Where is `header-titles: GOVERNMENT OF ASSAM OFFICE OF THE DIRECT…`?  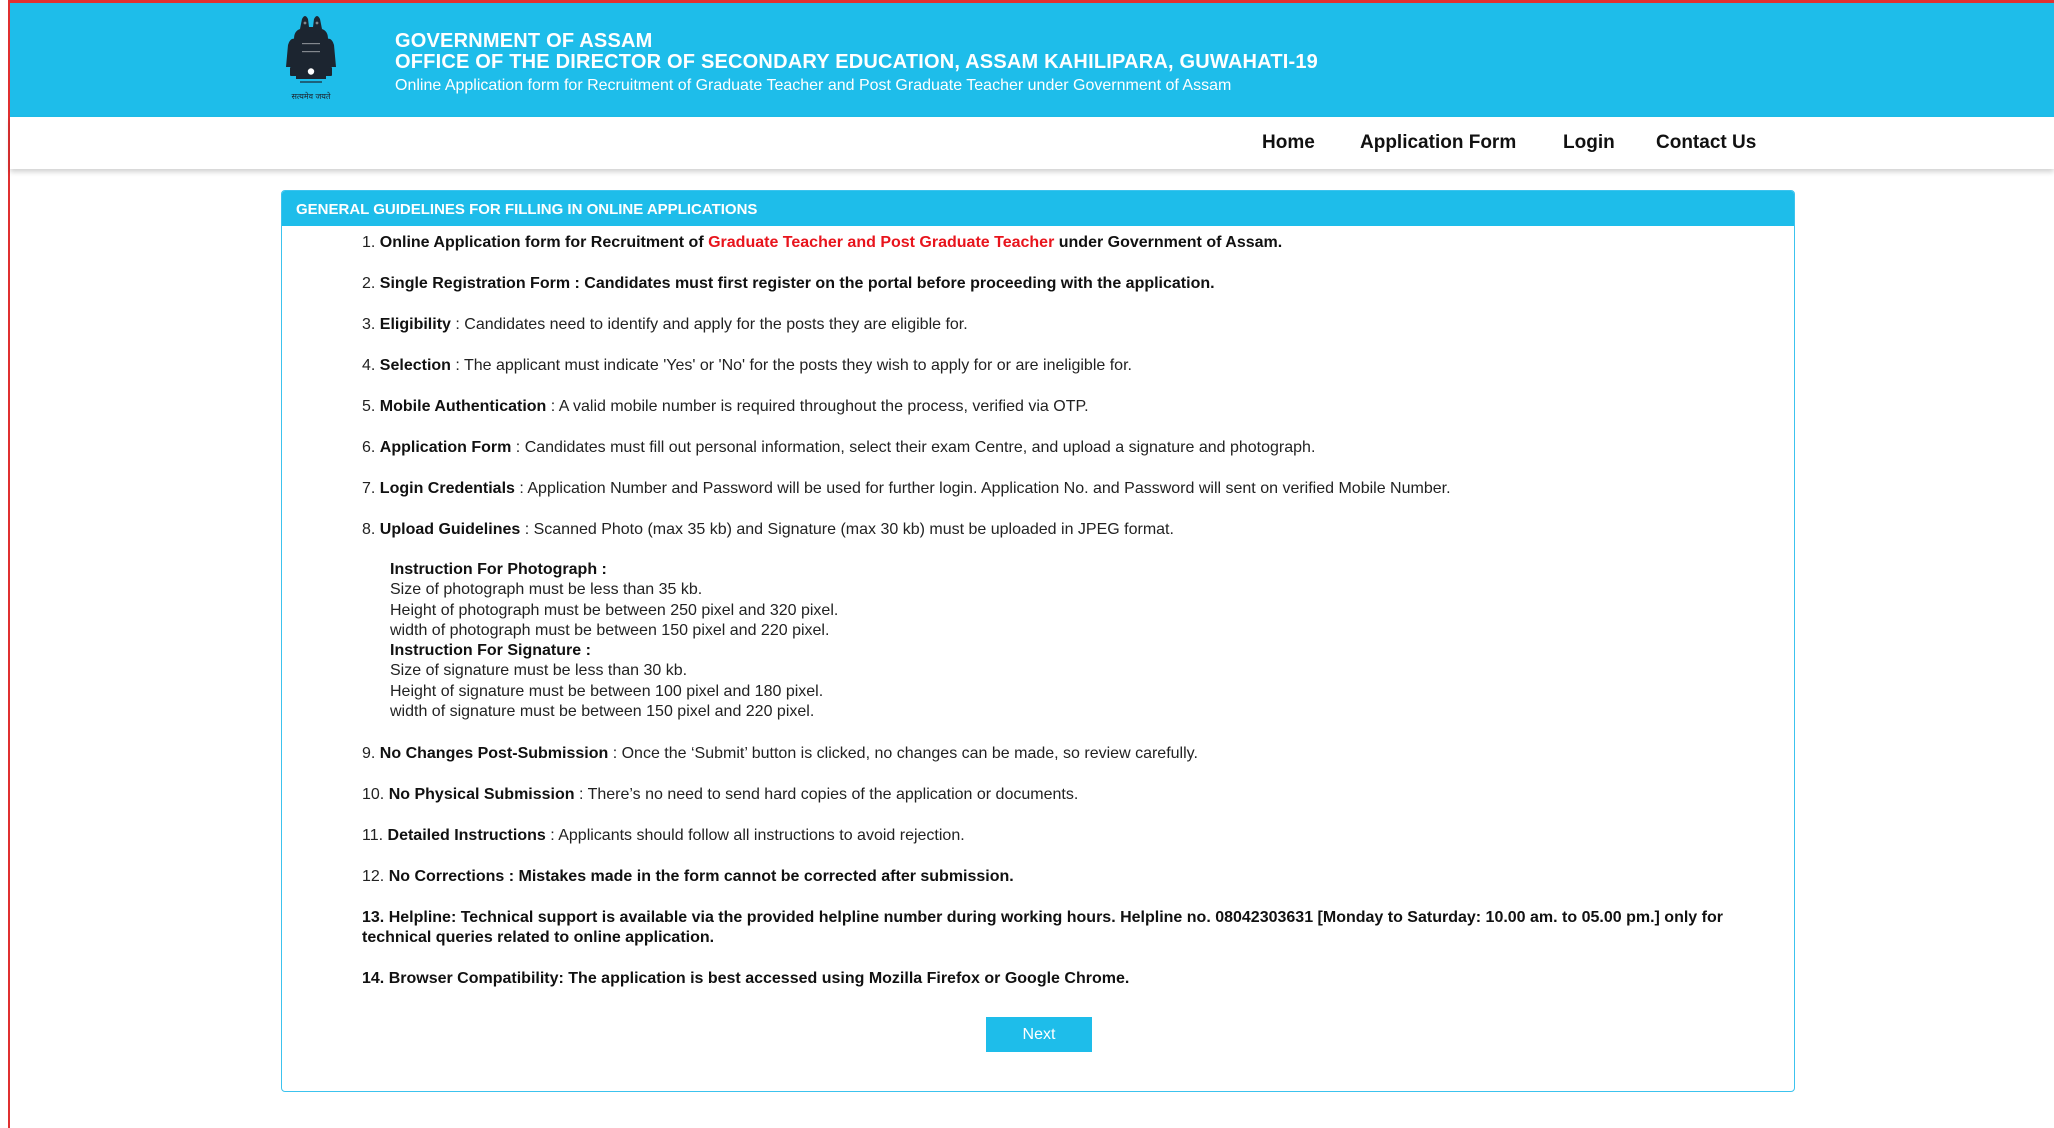 header-titles: GOVERNMENT OF ASSAM OFFICE OF THE DIRECT… is located at coordinates (856, 65).